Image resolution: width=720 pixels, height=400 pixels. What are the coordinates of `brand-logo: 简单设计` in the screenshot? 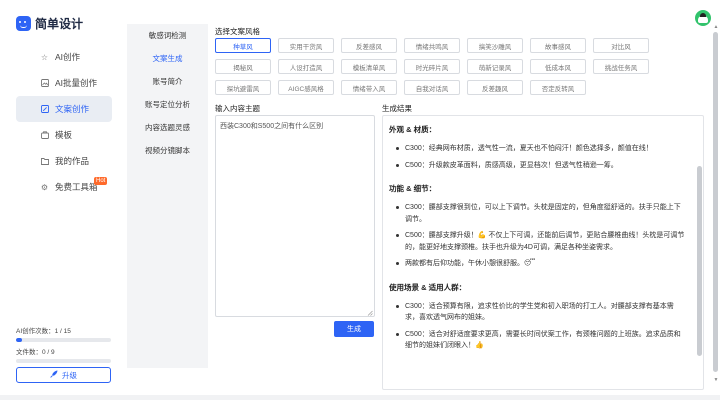 It's located at (49, 23).